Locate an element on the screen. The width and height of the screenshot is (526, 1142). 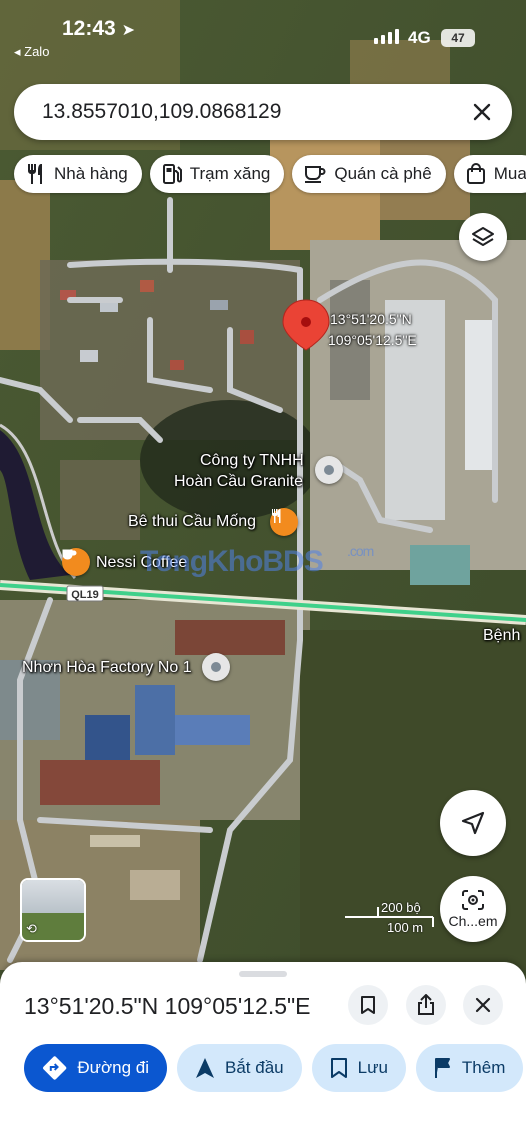
more-button: Thêm is located at coordinates (469, 1068).